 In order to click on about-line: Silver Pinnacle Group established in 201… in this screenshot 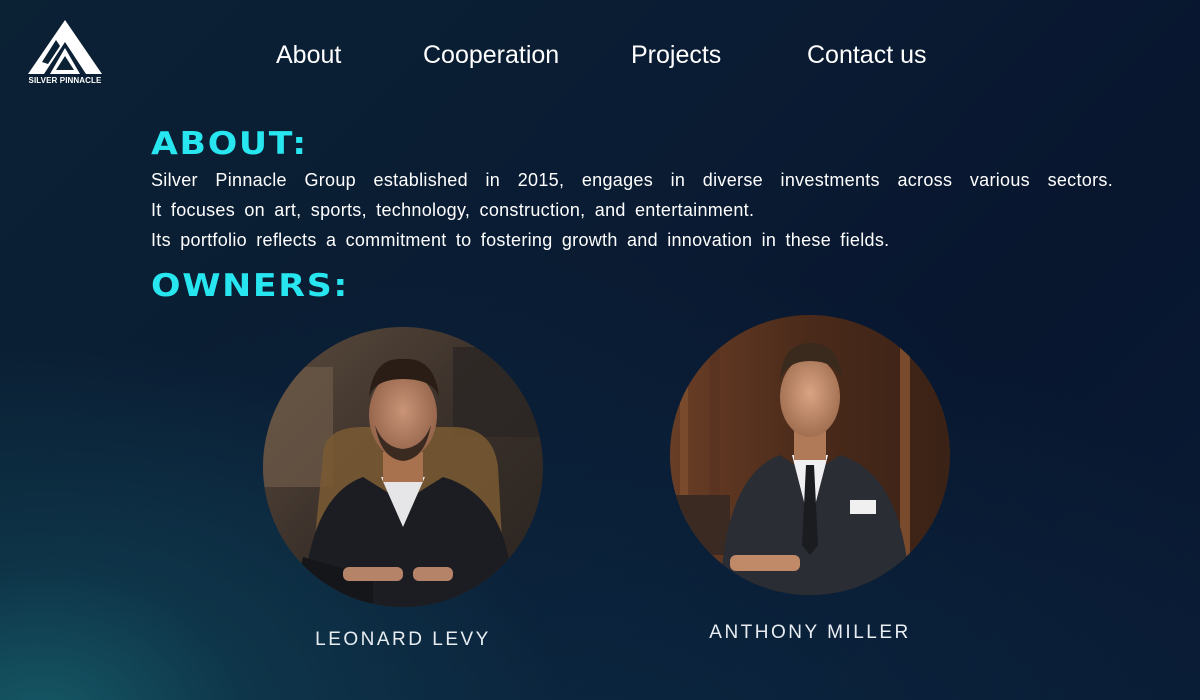, I will do `click(632, 180)`.